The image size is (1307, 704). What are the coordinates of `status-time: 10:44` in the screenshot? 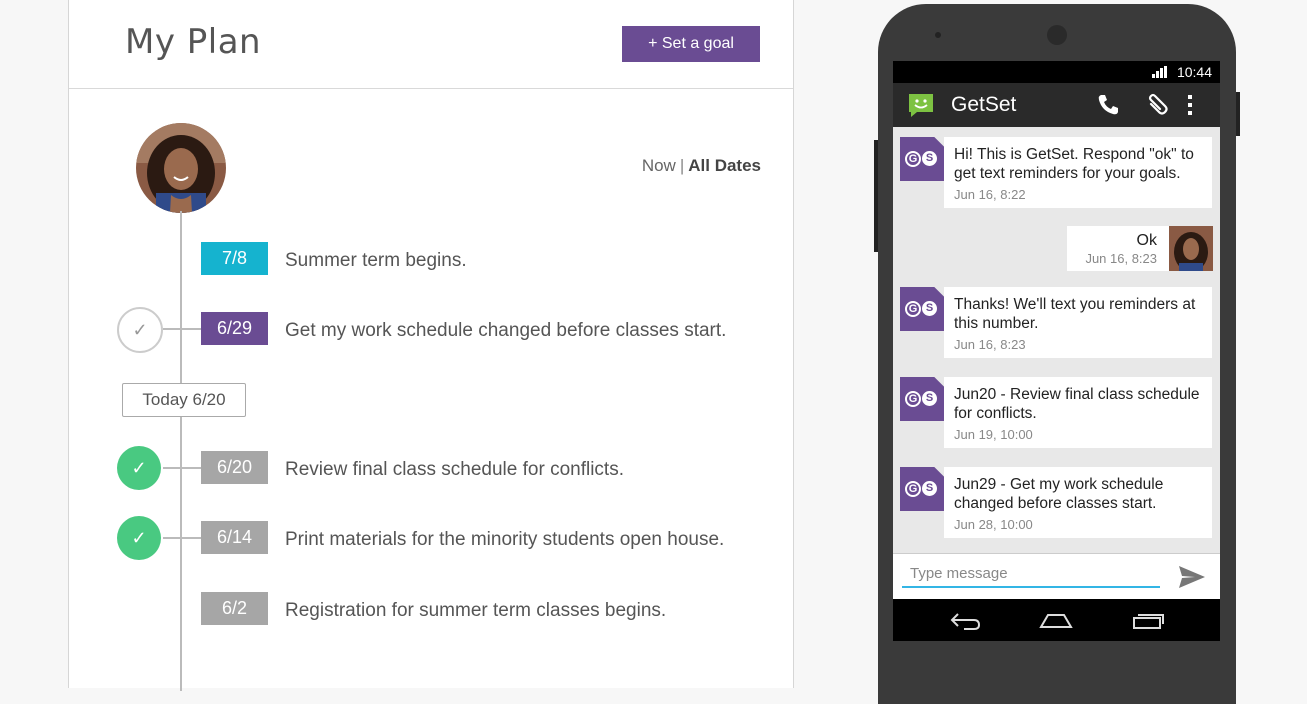 It's located at (1194, 72).